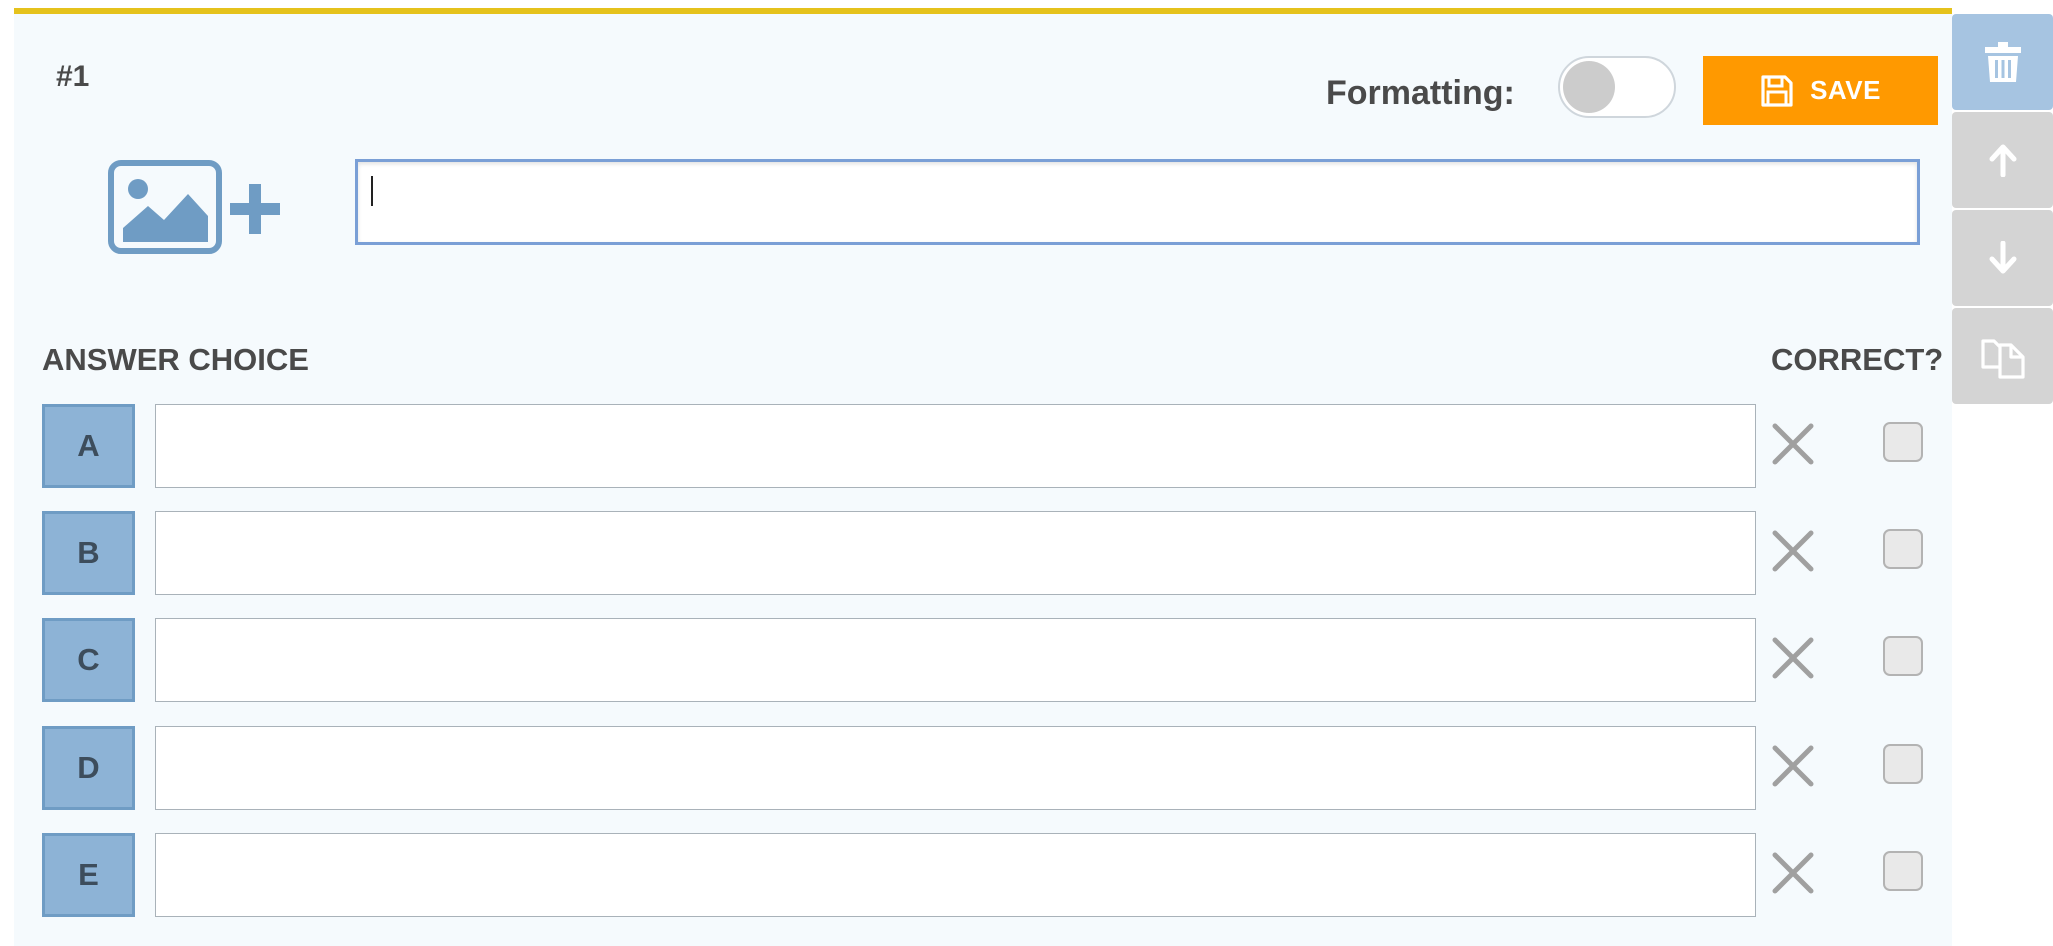  I want to click on answer-row-e: E, so click(983, 876).